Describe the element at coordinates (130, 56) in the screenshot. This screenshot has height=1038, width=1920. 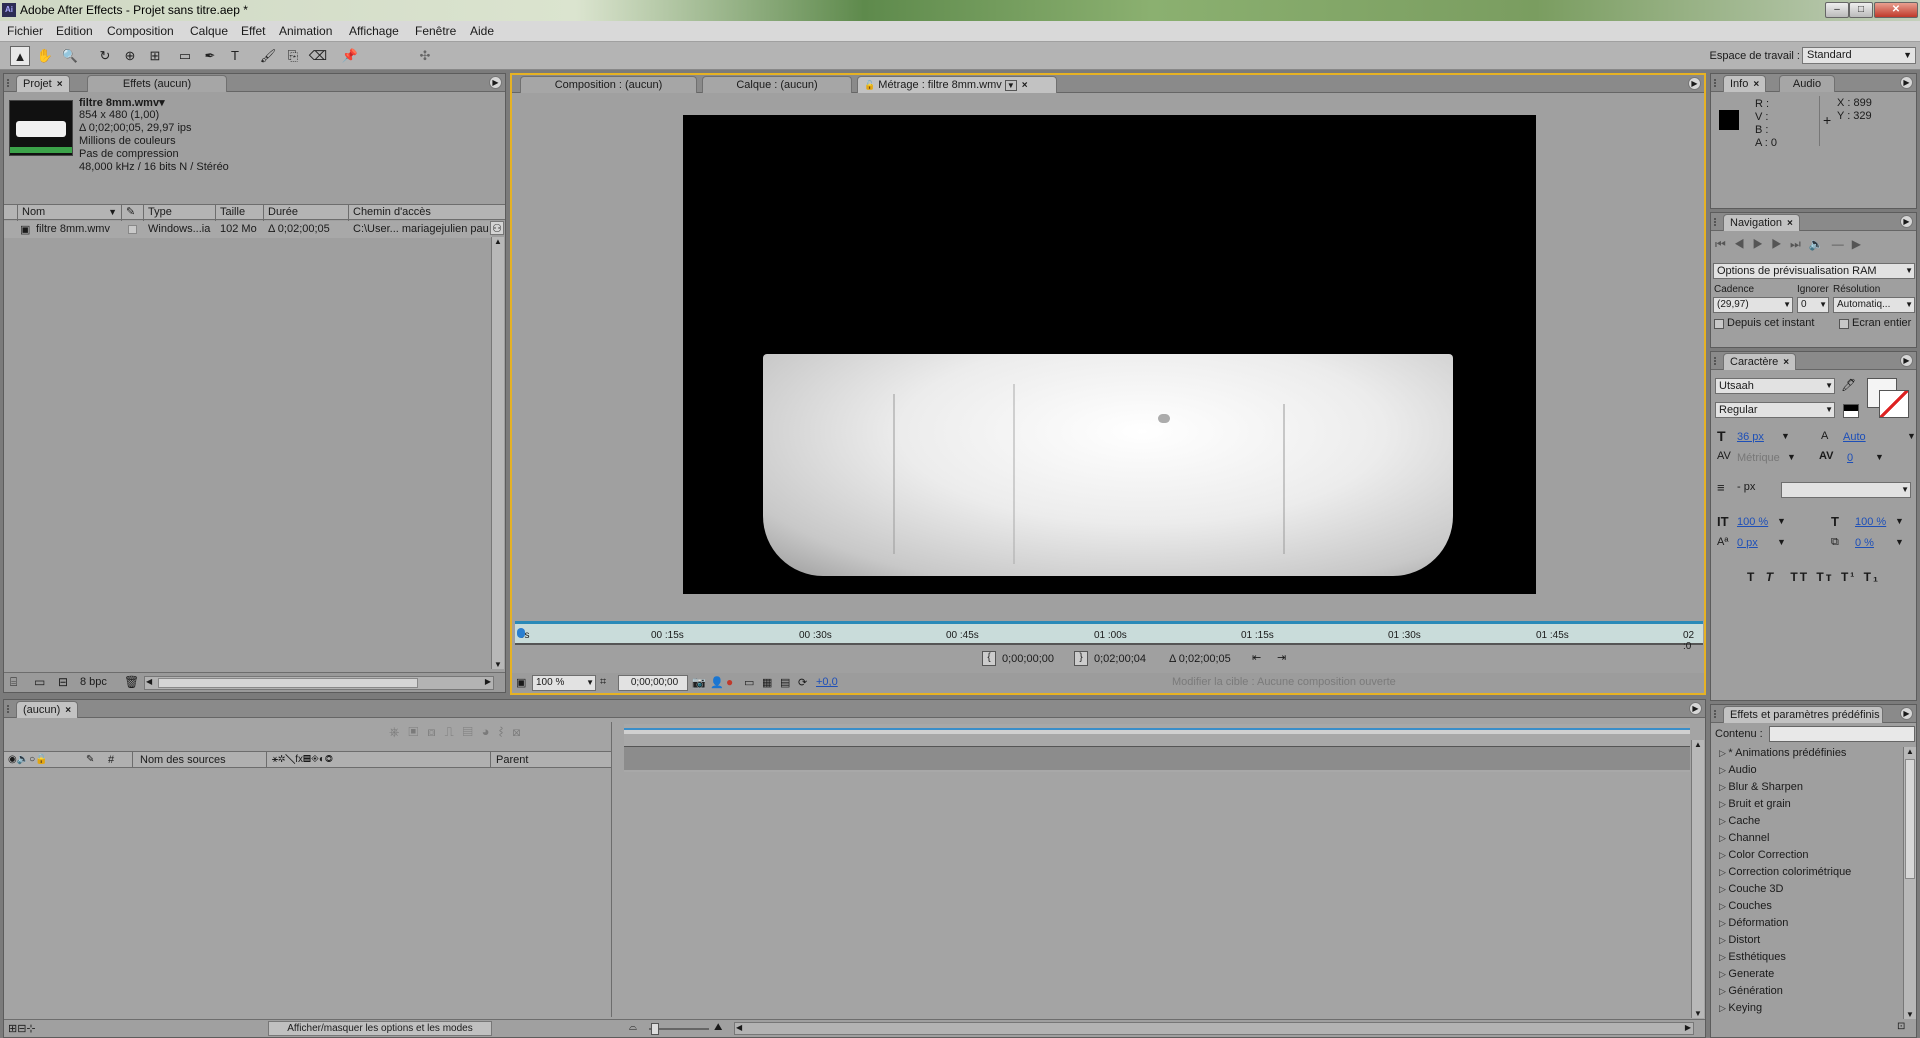
I see `camera-orbit-tool-icon: ⊕` at that location.